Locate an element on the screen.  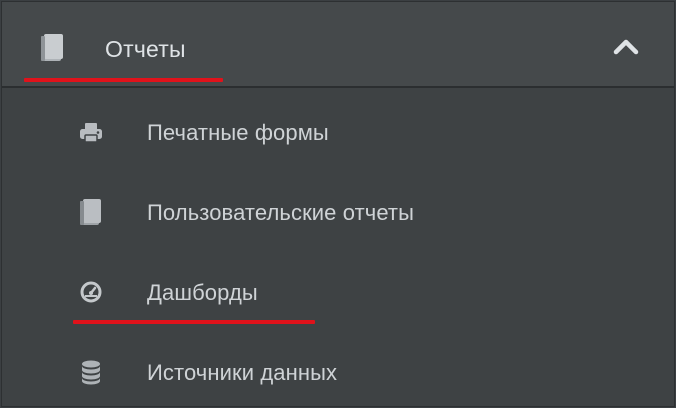
chevron-up-icon is located at coordinates (626, 46).